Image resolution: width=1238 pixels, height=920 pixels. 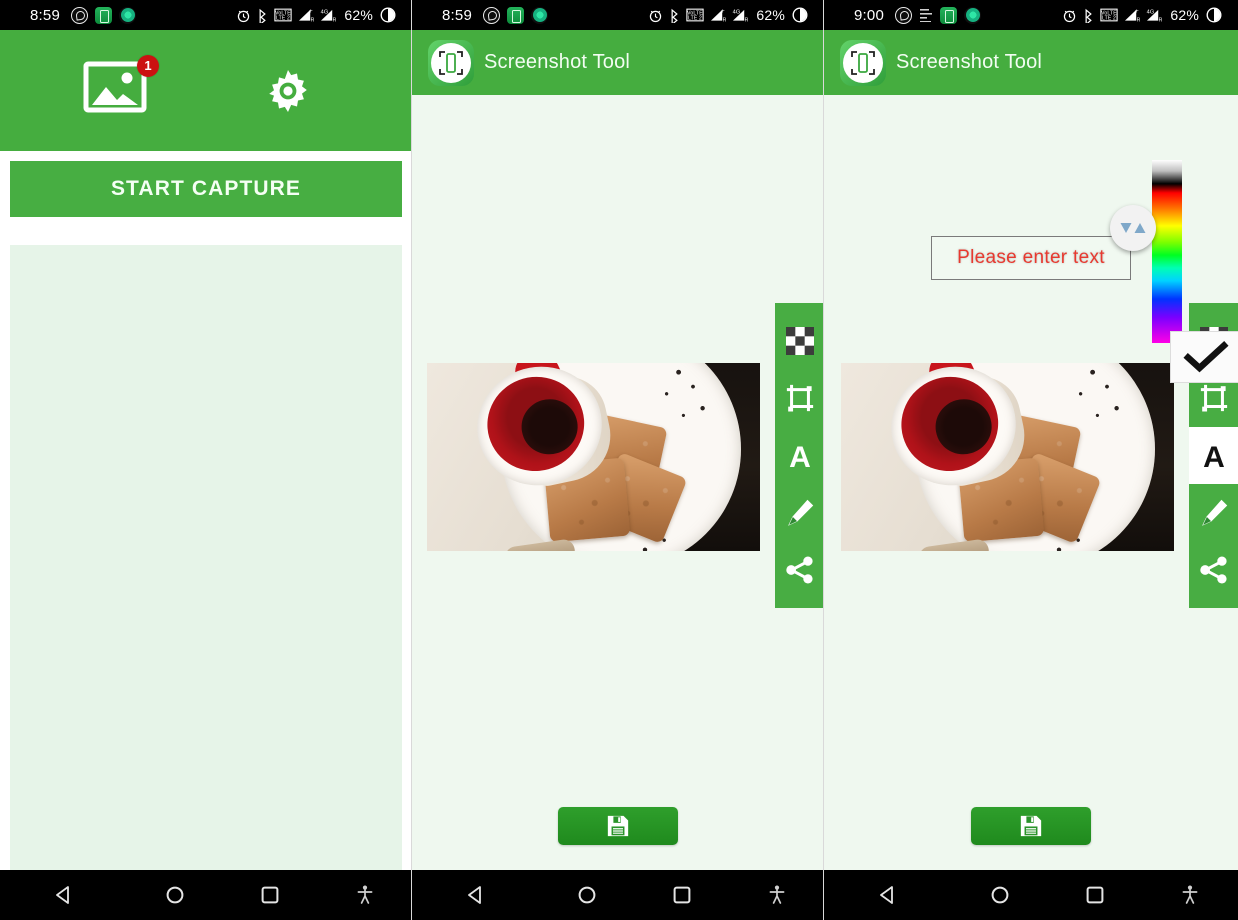 I want to click on accessibility-icon, so click(x=1190, y=894).